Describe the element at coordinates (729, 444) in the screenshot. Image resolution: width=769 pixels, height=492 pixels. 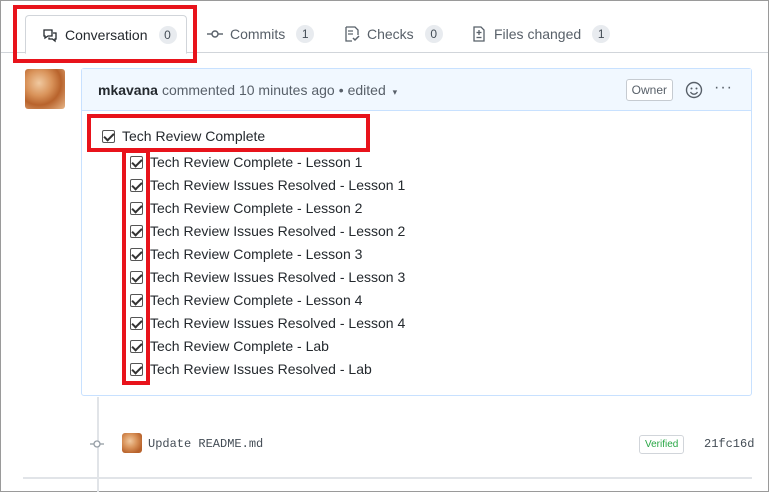
I see `commit-sha-link: 21fc16d` at that location.